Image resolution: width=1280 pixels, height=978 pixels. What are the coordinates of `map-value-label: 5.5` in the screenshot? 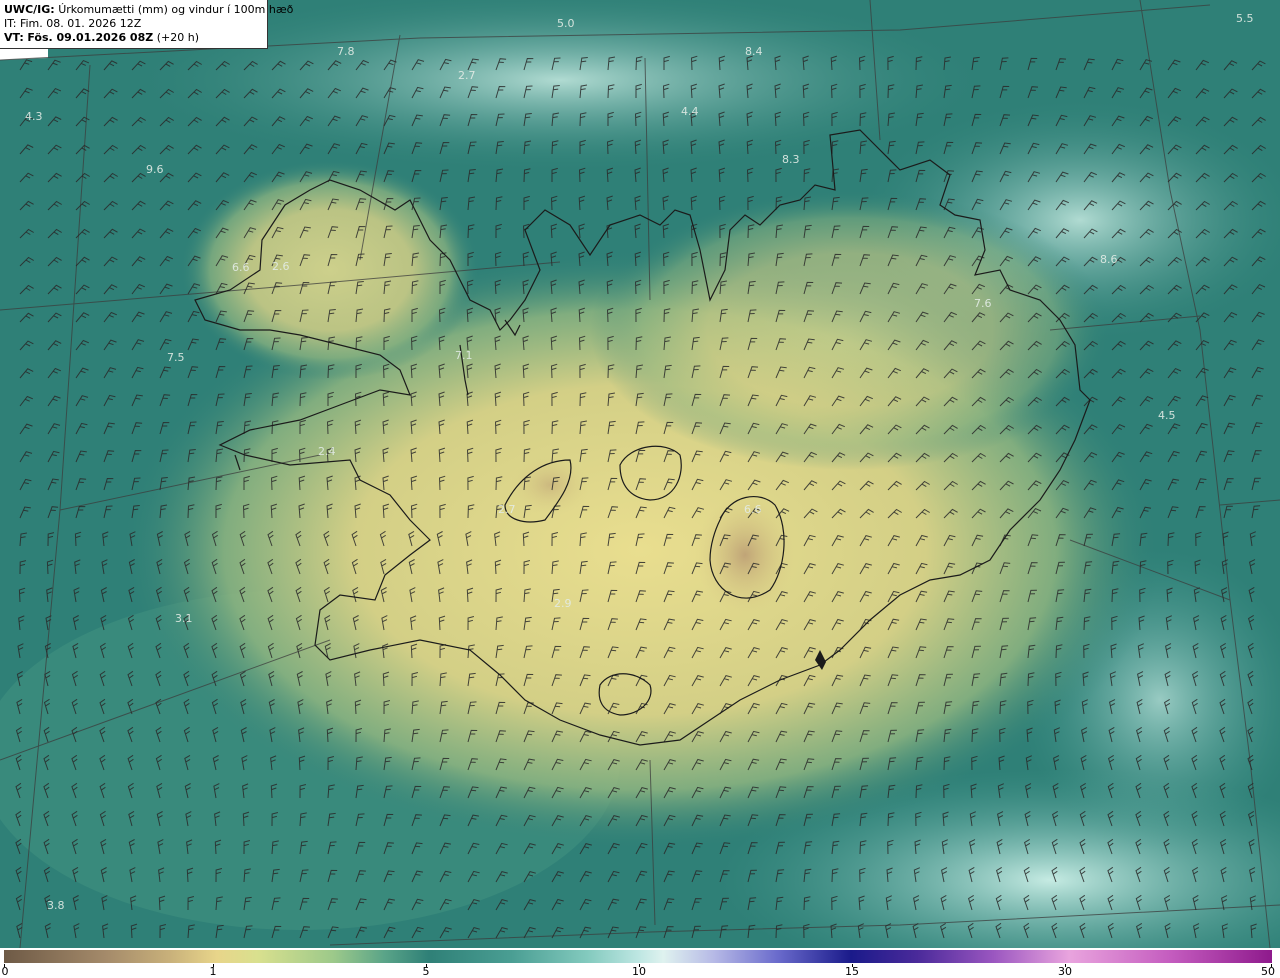 It's located at (1245, 18).